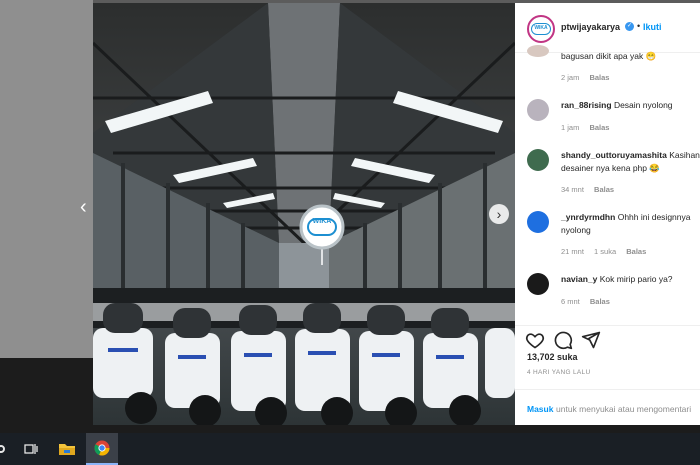 The height and width of the screenshot is (465, 700). Describe the element at coordinates (609, 56) in the screenshot. I see `comment-text: bagusan dikit apa yak 😁` at that location.